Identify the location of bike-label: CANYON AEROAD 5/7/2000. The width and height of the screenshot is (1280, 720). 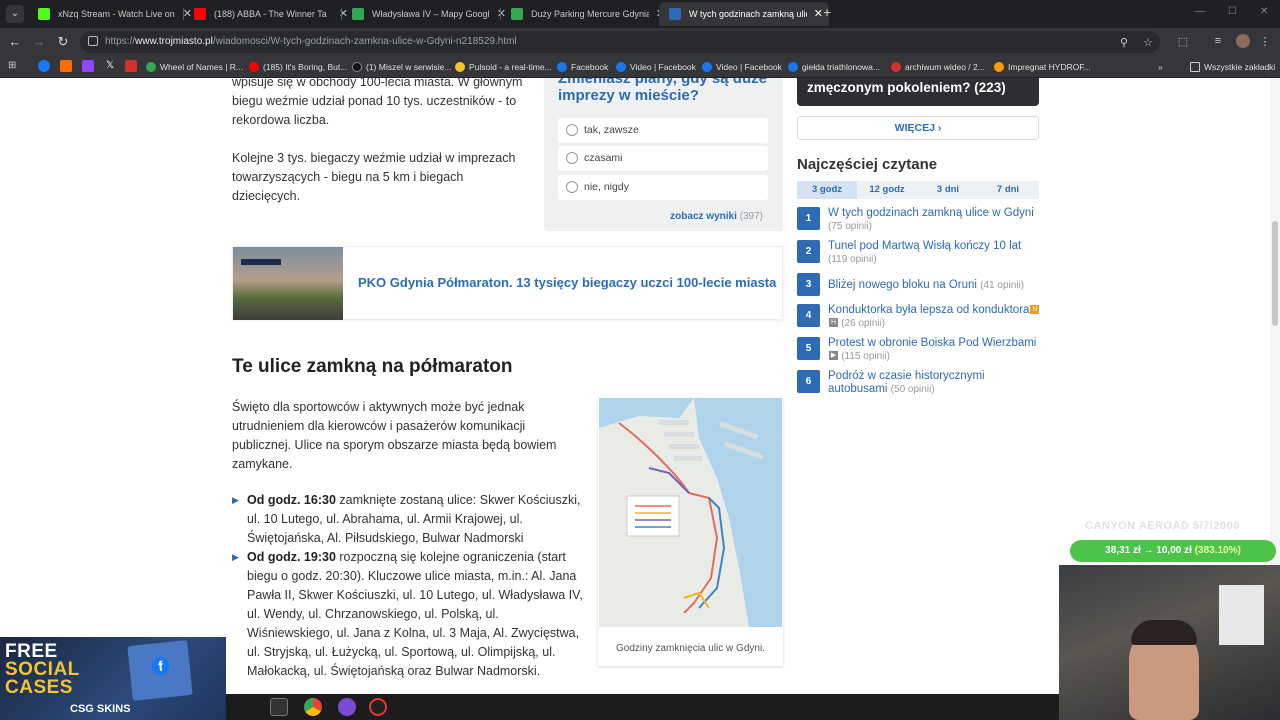
(1162, 526).